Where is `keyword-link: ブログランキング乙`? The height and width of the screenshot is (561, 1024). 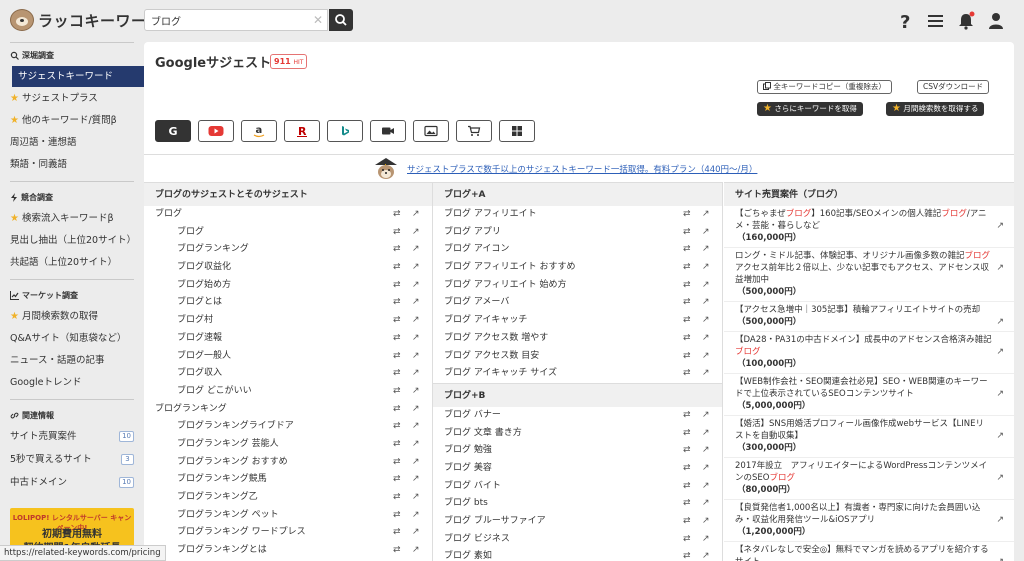
keyword-link: ブログランキング乙 is located at coordinates (217, 498).